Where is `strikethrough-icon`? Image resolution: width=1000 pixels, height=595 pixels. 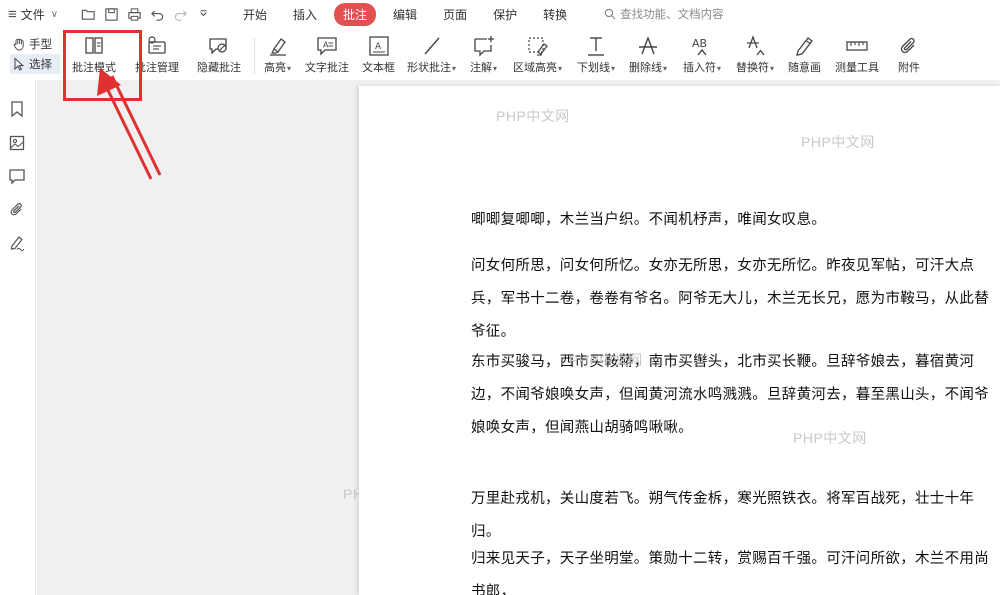 strikethrough-icon is located at coordinates (648, 46).